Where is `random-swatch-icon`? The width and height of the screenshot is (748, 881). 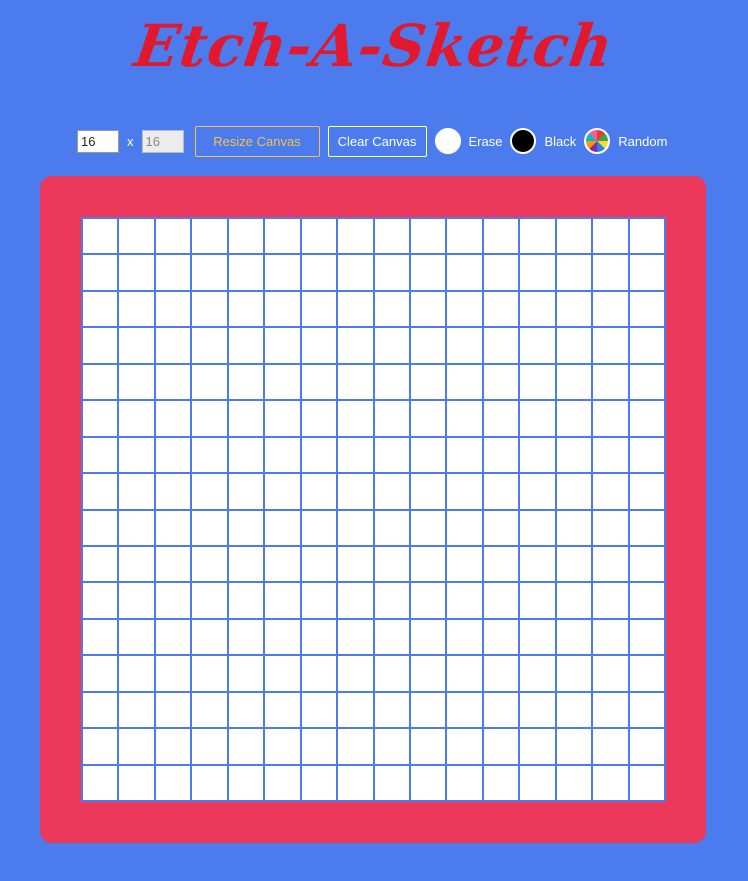
random-swatch-icon is located at coordinates (597, 141).